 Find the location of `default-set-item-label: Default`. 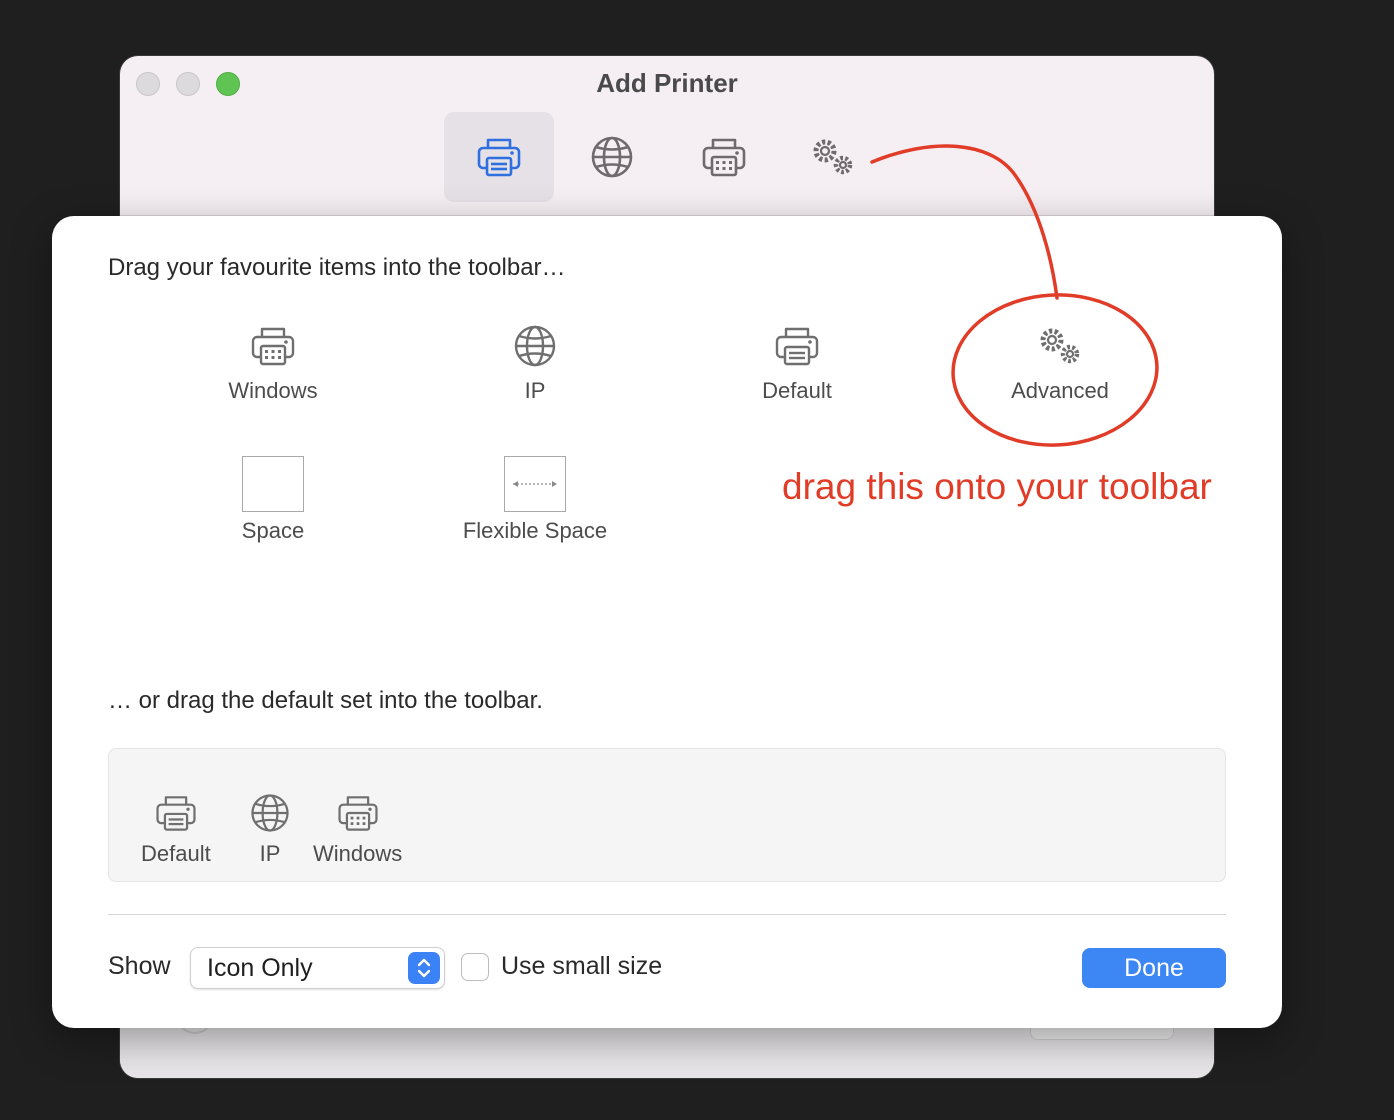

default-set-item-label: Default is located at coordinates (176, 853).